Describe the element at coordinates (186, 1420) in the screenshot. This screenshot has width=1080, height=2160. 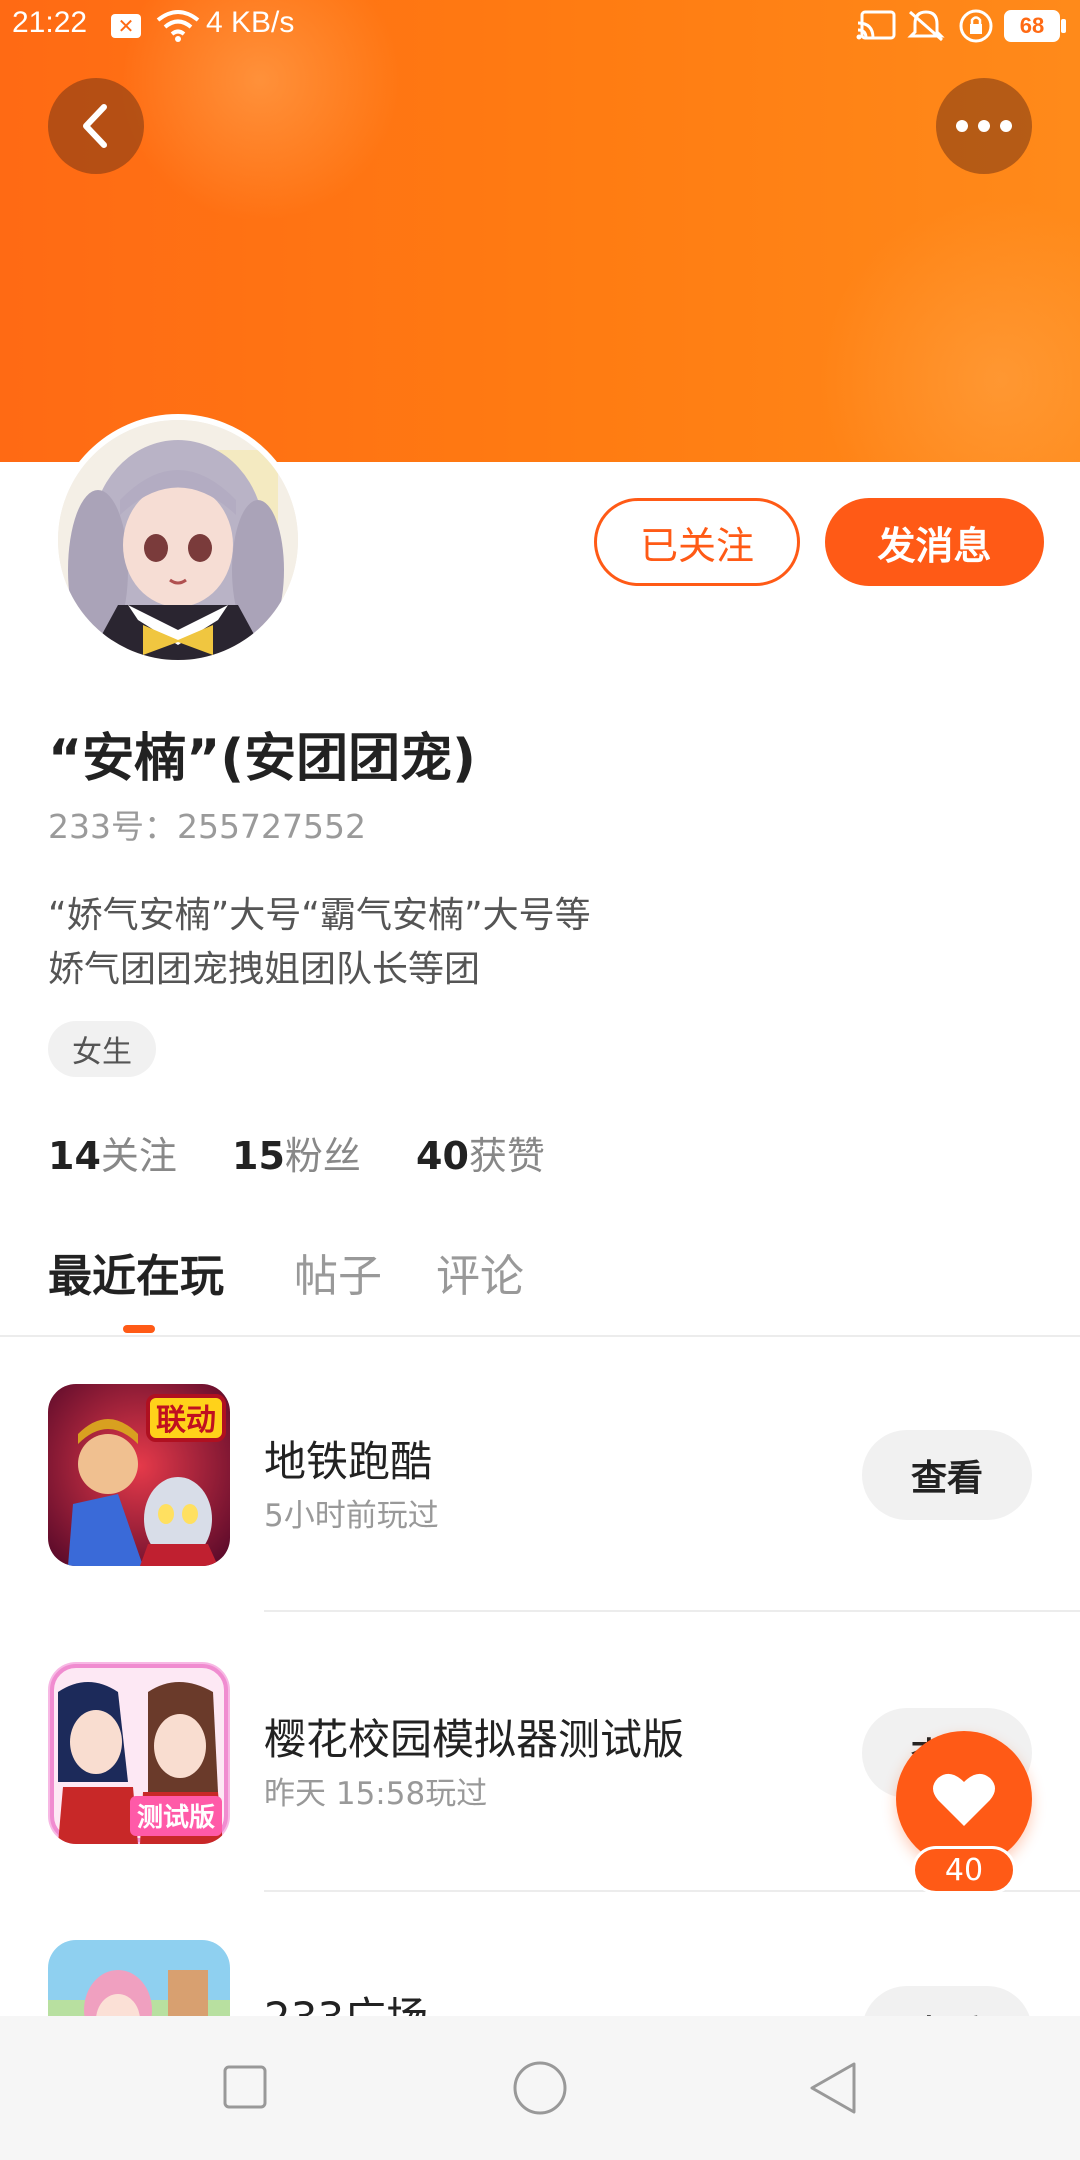
I see `game-1-badge: 联动` at that location.